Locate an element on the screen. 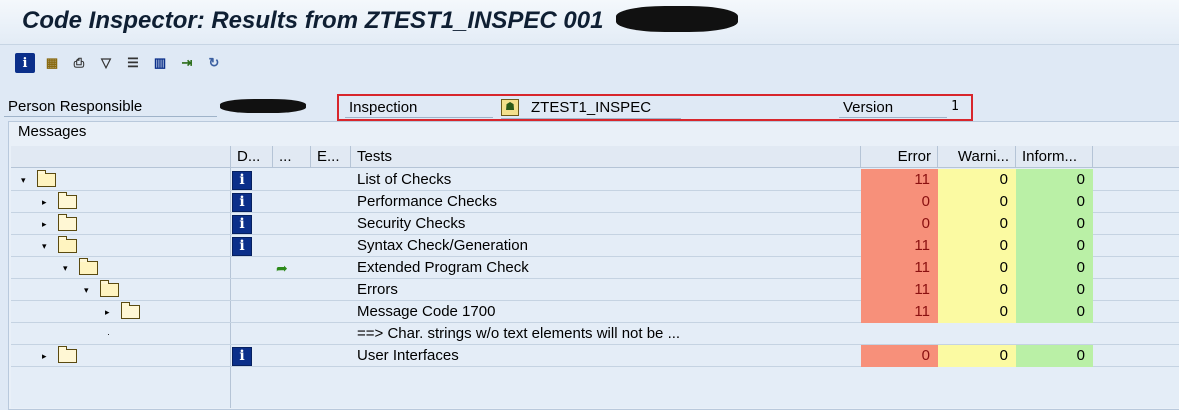 Image resolution: width=1179 pixels, height=410 pixels. test-name: Security Checks is located at coordinates (411, 223).